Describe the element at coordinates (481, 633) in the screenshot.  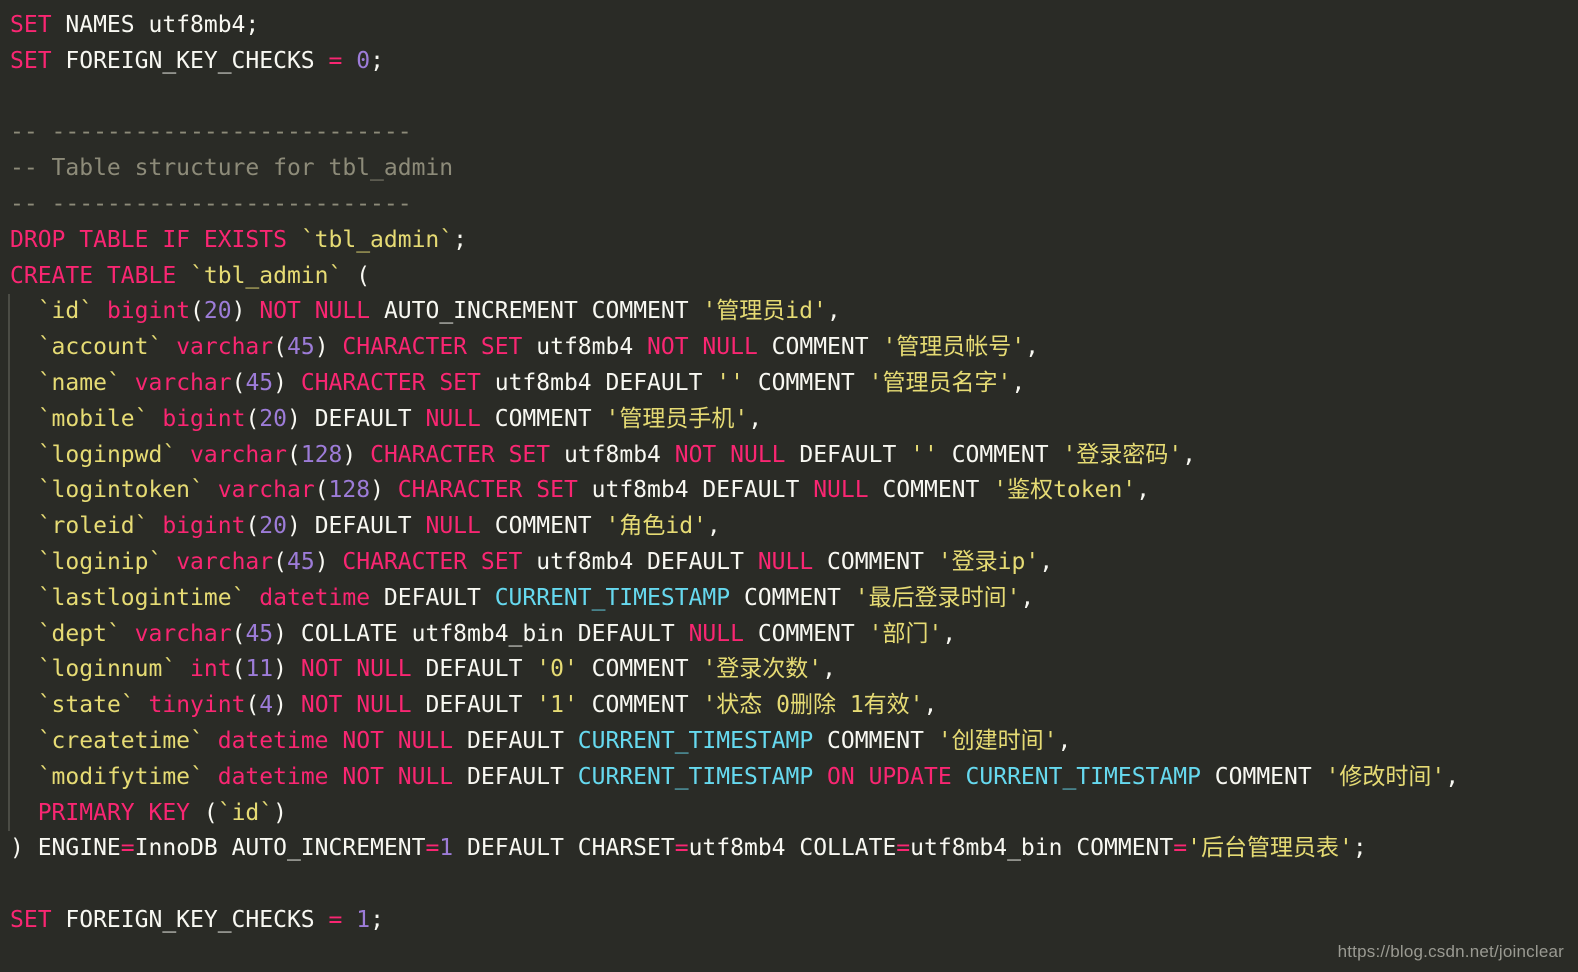
I see `code-token-plain: ) COLLATE utf8mb4_bin DEFAULT` at that location.